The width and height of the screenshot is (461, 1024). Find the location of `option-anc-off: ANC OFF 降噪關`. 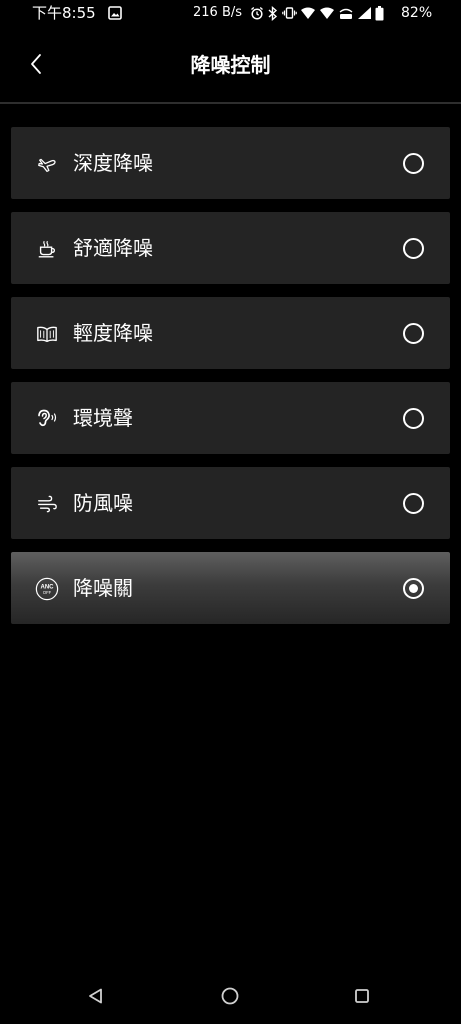

option-anc-off: ANC OFF 降噪關 is located at coordinates (230, 588).